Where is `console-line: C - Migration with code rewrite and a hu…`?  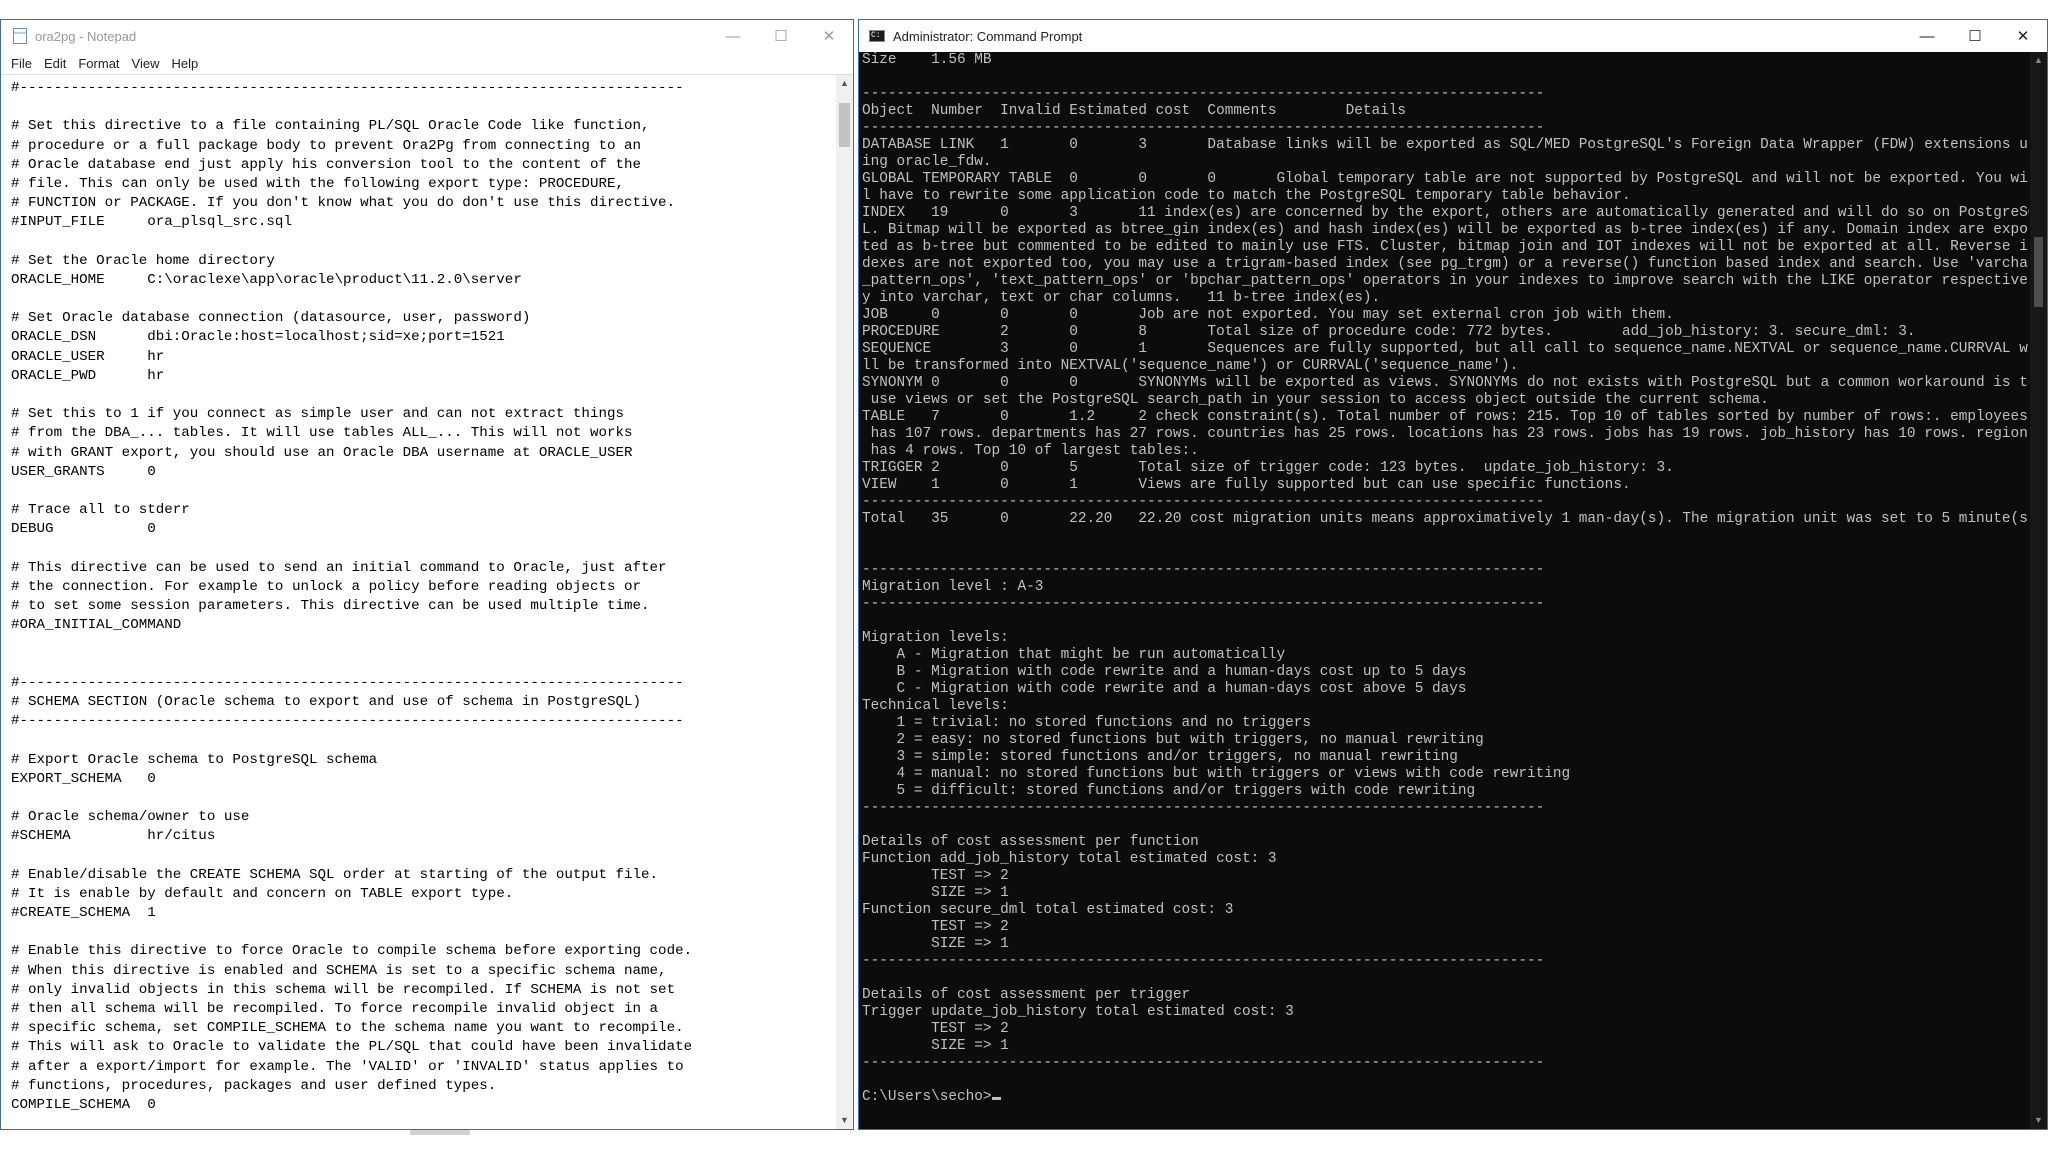 console-line: C - Migration with code rewrite and a hu… is located at coordinates (1164, 689).